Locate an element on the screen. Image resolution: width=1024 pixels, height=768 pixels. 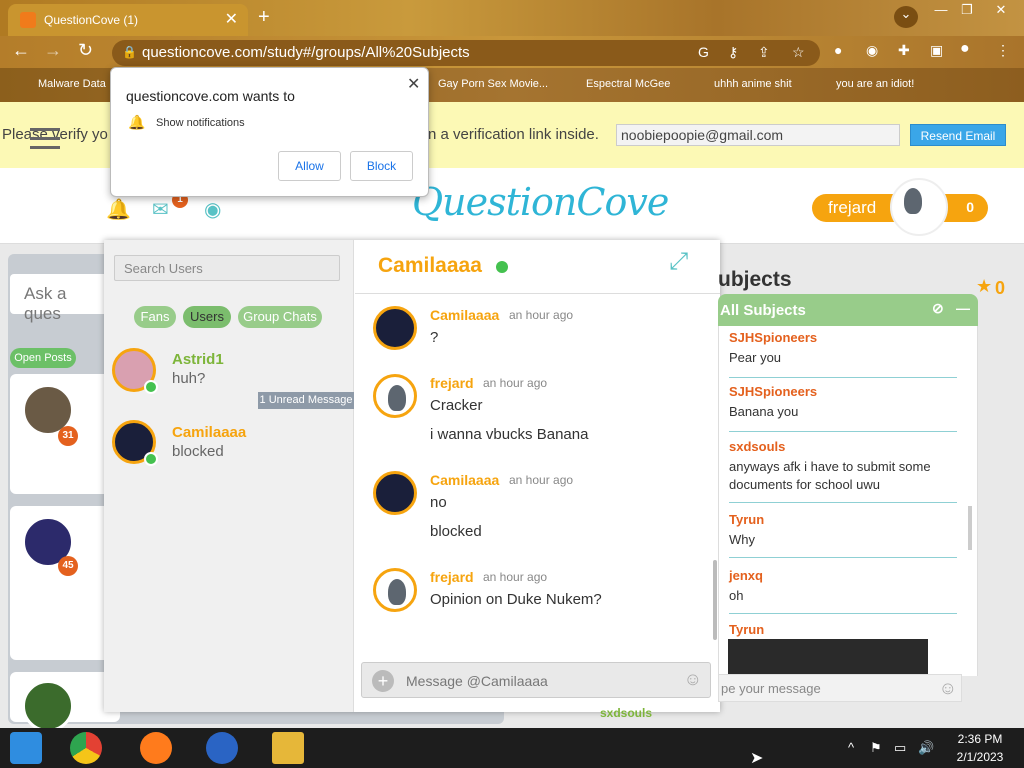
tab-group-chats: Group Chats is located at coordinates (280, 317).